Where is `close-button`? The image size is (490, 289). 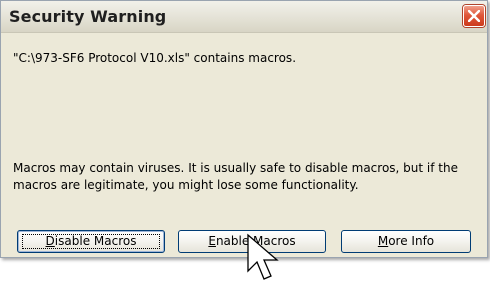 close-button is located at coordinates (474, 16).